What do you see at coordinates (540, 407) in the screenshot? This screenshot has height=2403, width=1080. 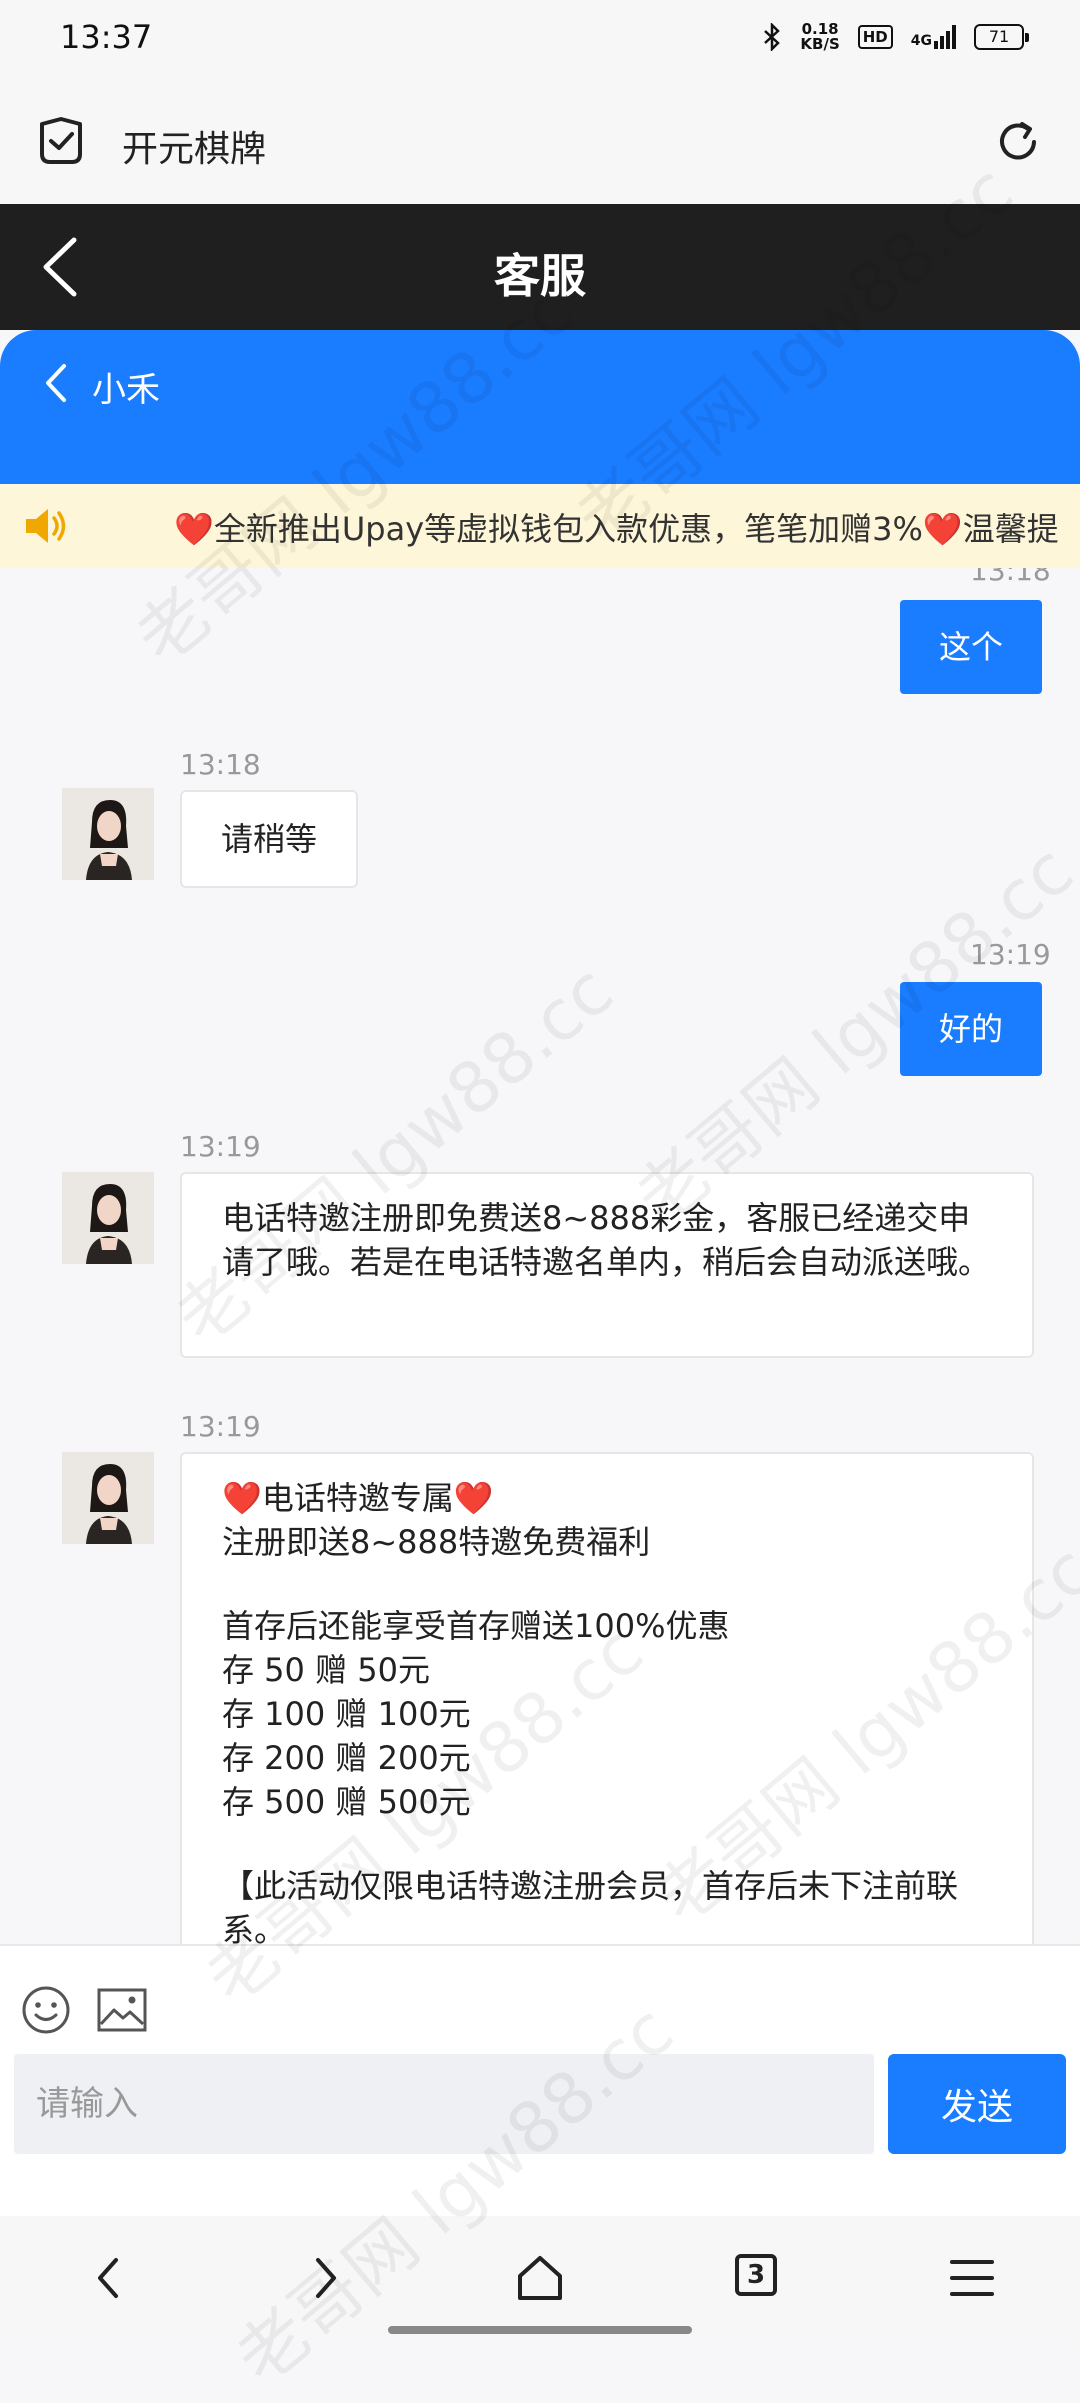 I see `chat-header: 小禾` at bounding box center [540, 407].